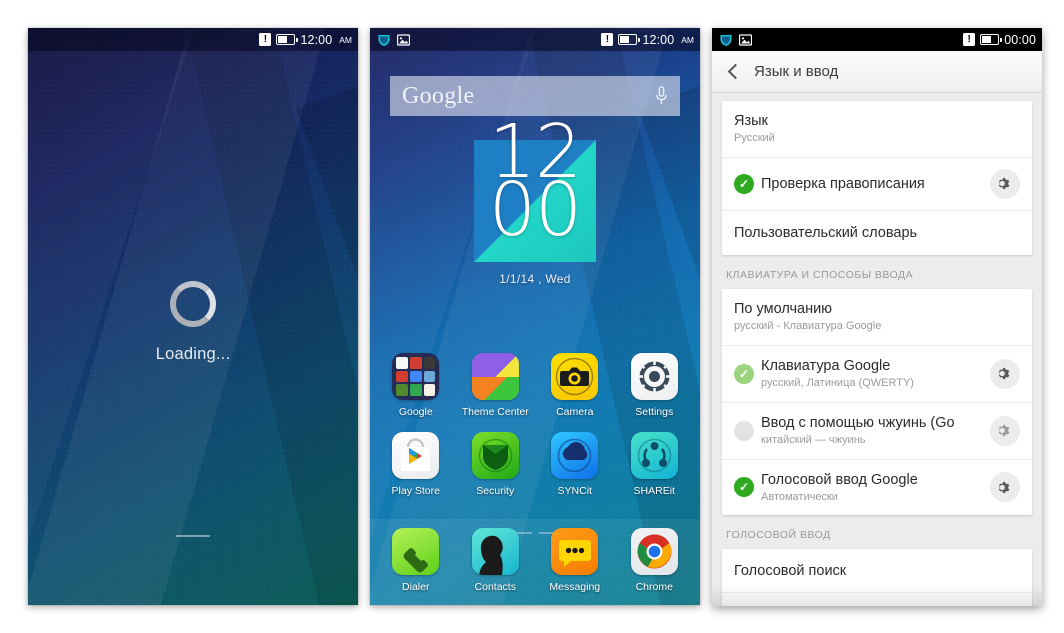 The width and height of the screenshot is (1064, 633). I want to click on chrome-icon, so click(654, 551).